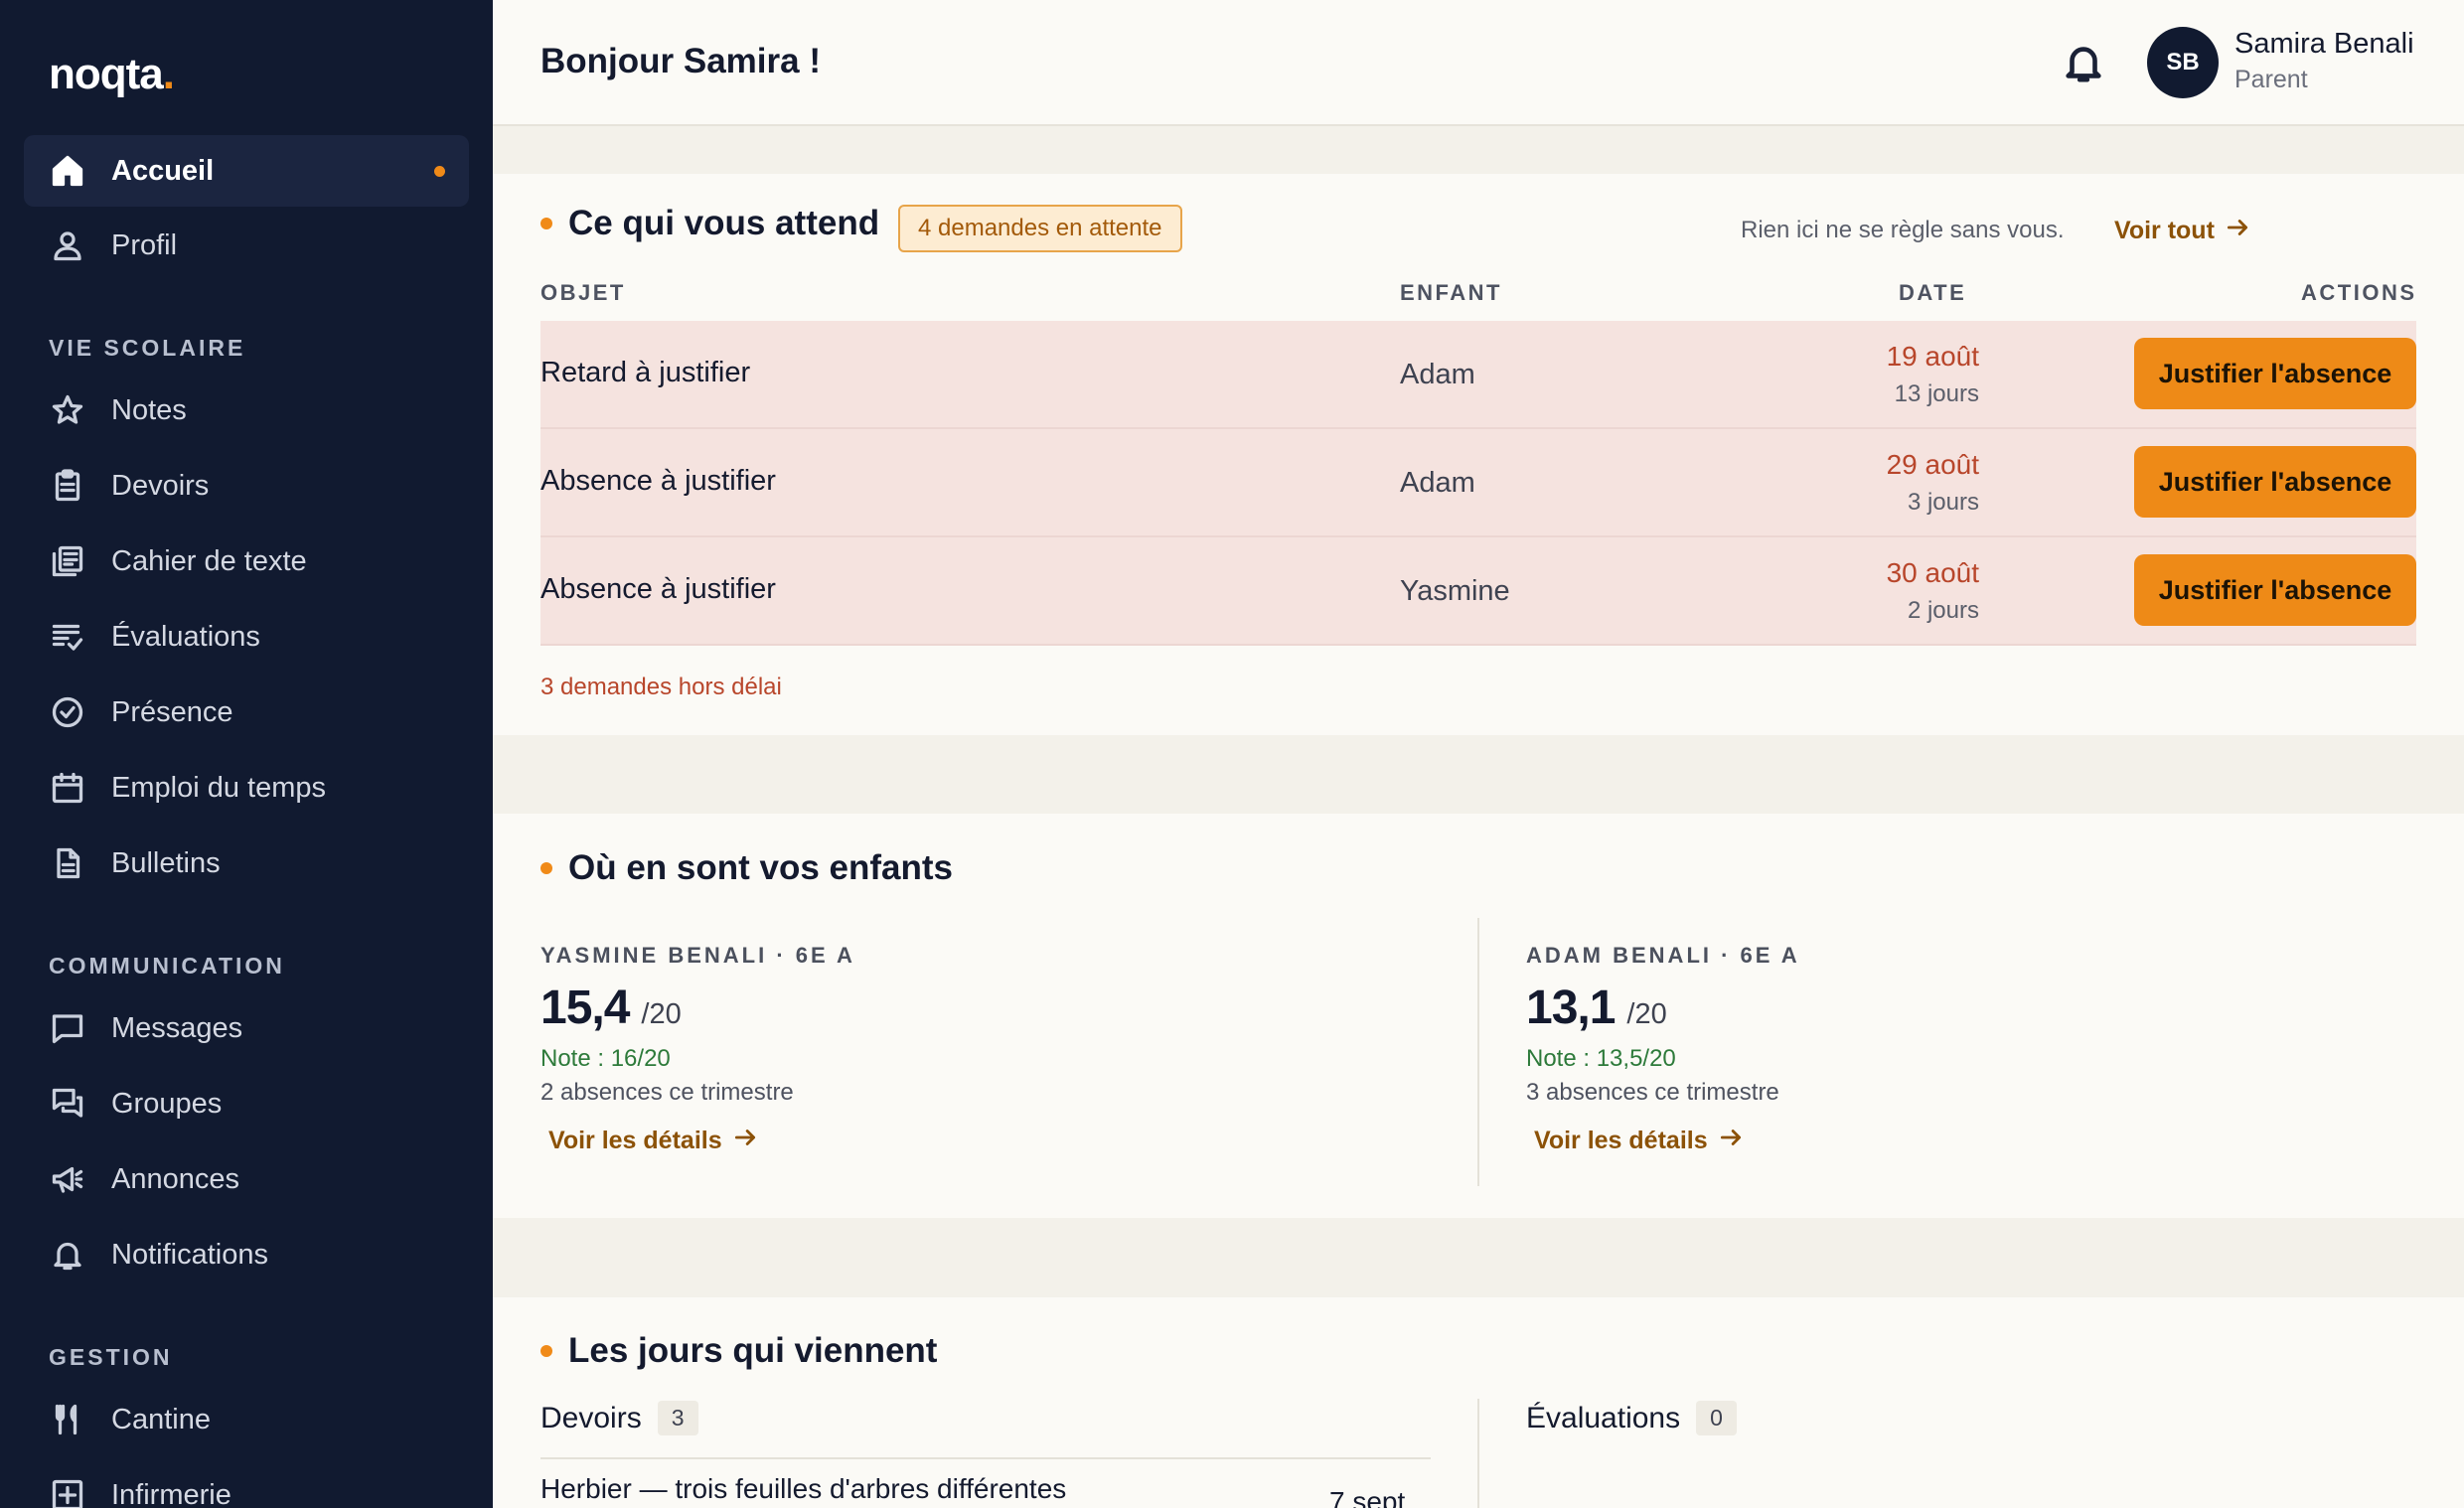 The width and height of the screenshot is (2464, 1508). I want to click on sidebar-item-groupes: Groupes, so click(247, 1103).